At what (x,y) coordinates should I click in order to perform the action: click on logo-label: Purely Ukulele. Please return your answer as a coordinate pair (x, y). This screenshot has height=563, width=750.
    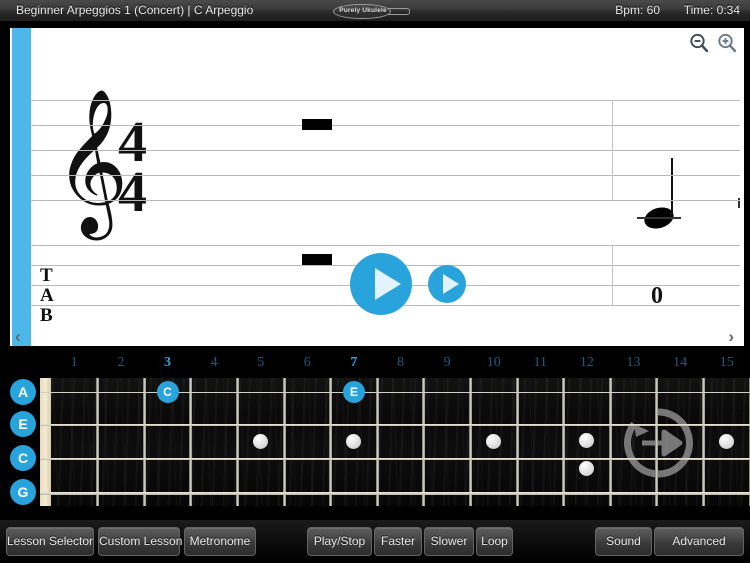
    Looking at the image, I should click on (363, 10).